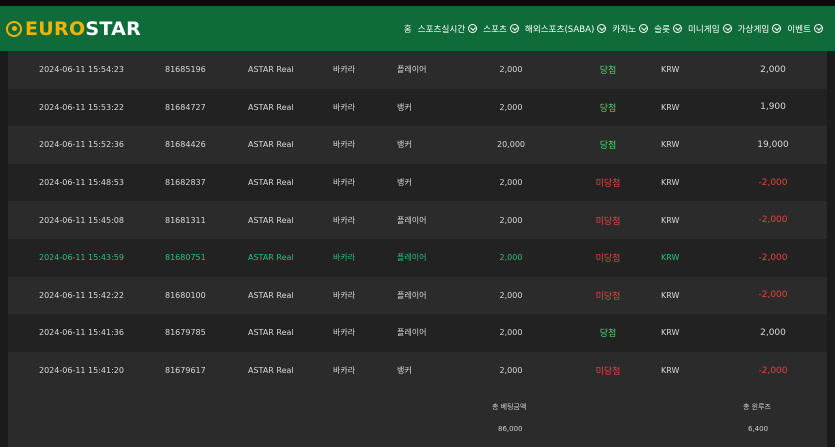 The image size is (835, 447). I want to click on bet-id: 81680751, so click(185, 258).